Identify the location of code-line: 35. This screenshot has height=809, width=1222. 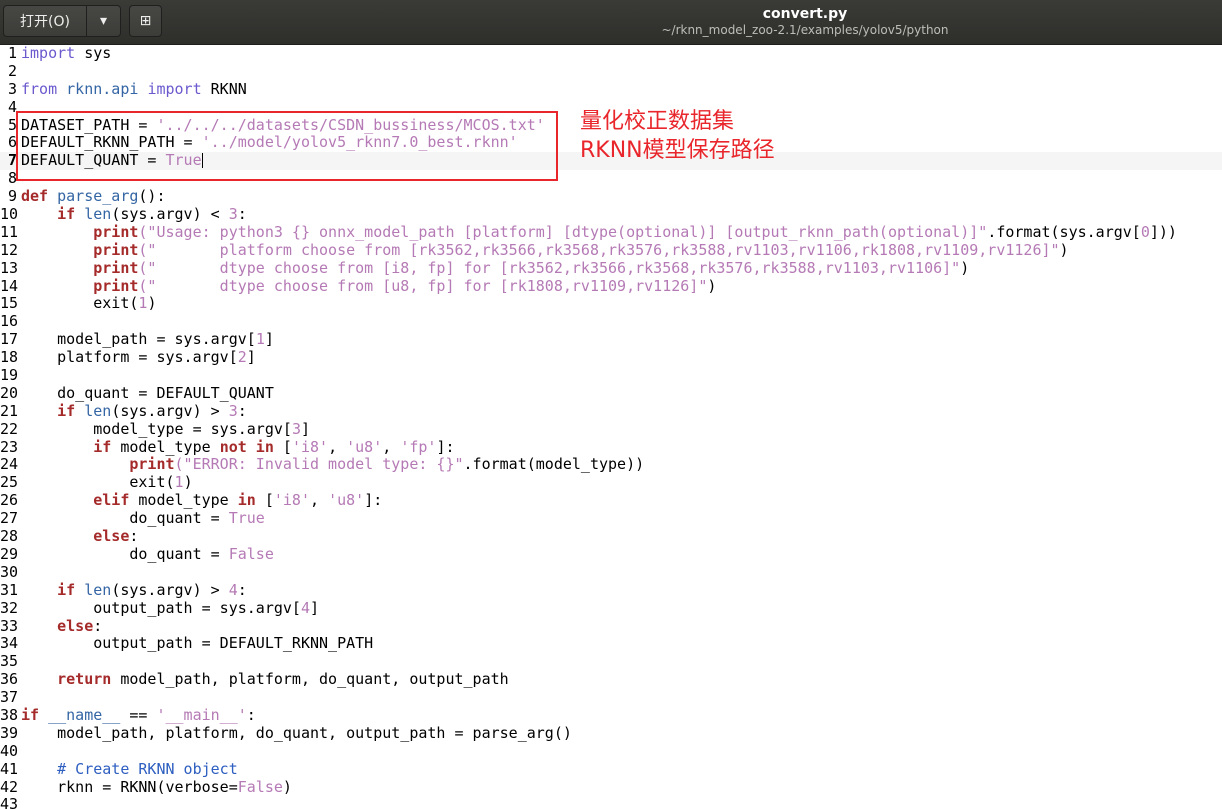
(611, 661).